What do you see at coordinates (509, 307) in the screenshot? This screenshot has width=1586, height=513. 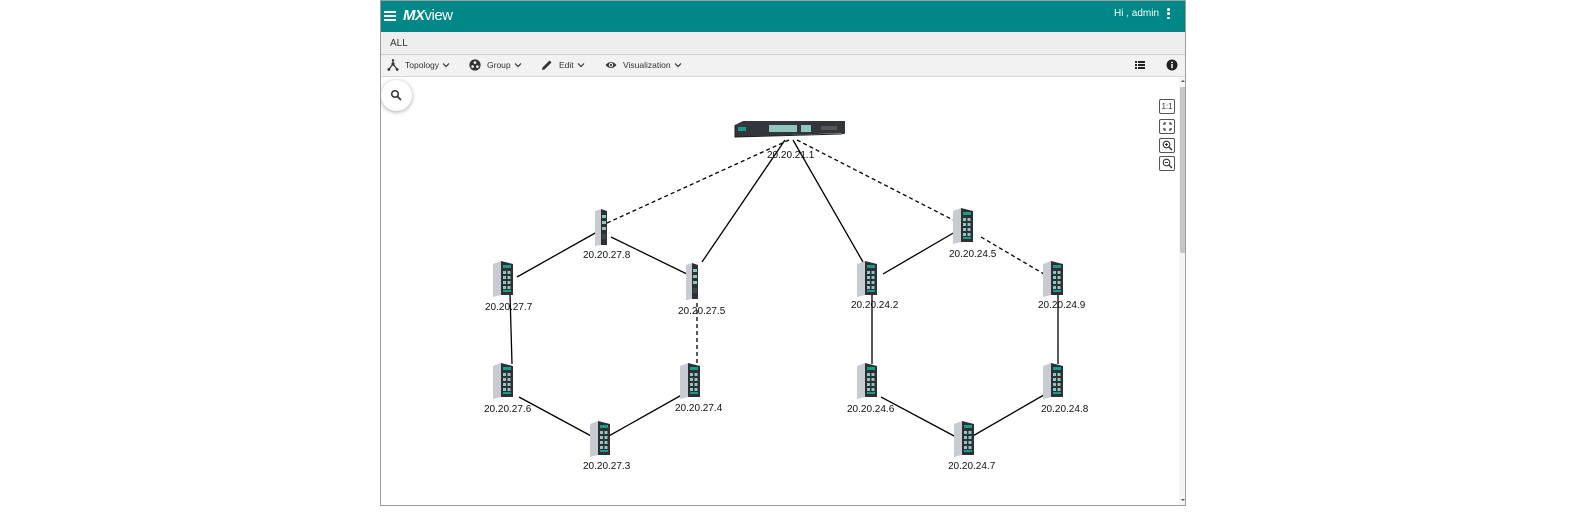 I see `device-label-27-7: 20.20.27.7` at bounding box center [509, 307].